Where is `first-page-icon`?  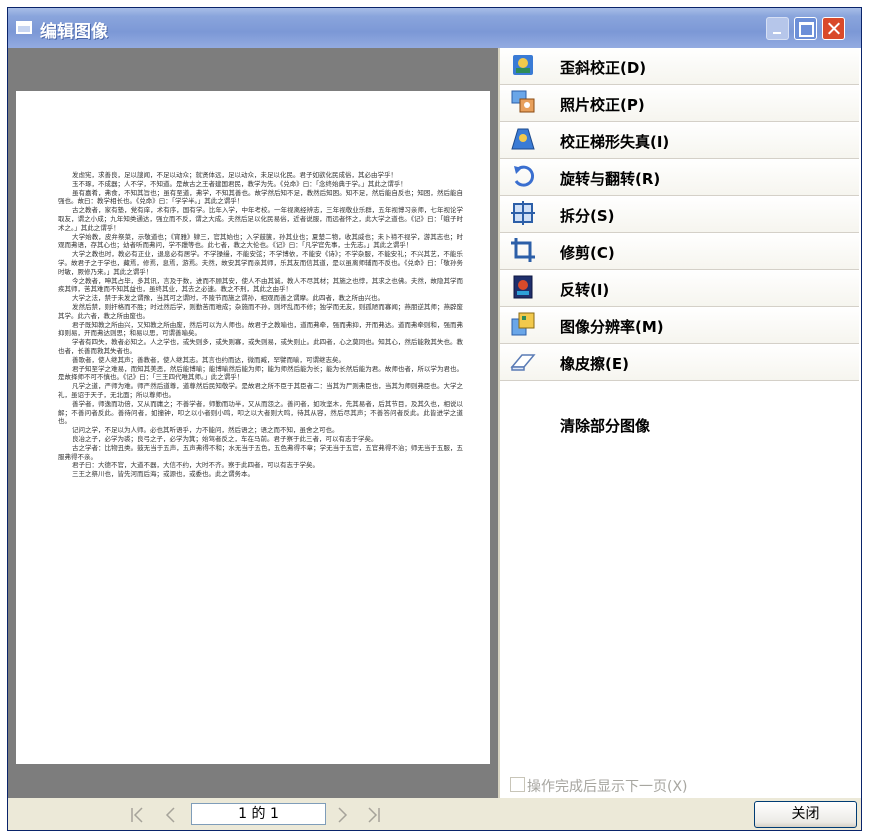
first-page-icon is located at coordinates (137, 815).